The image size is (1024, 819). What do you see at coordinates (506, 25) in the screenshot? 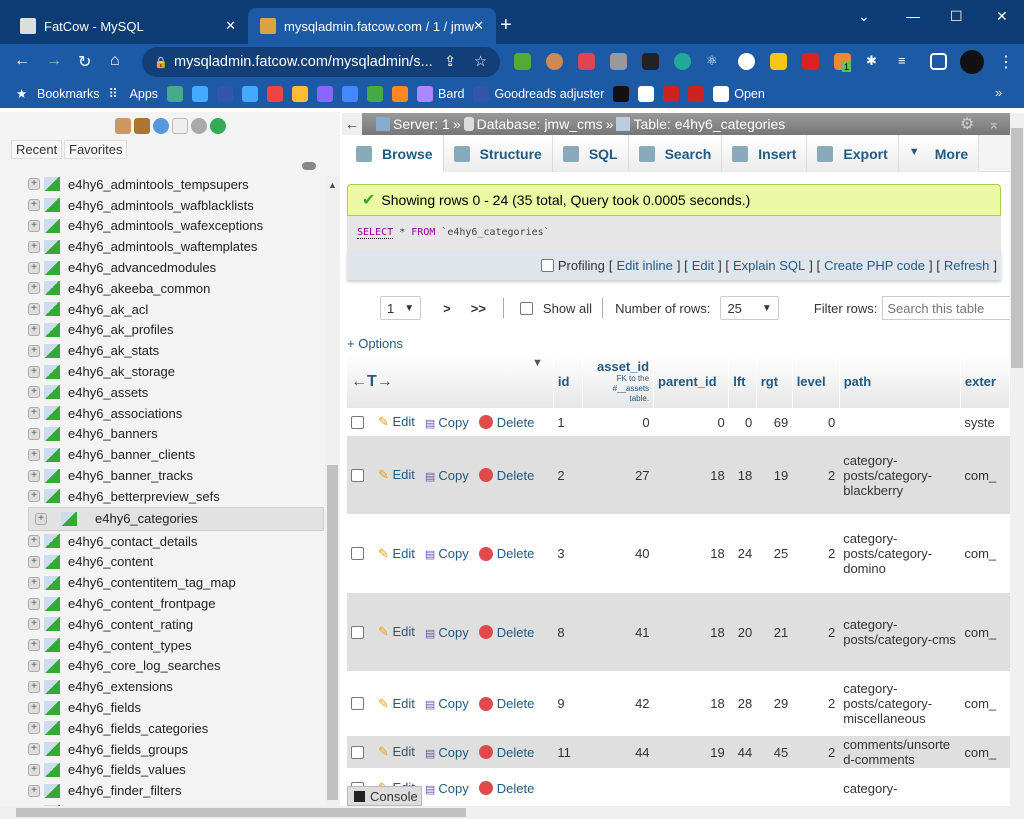
I see `new-tab-button: +` at bounding box center [506, 25].